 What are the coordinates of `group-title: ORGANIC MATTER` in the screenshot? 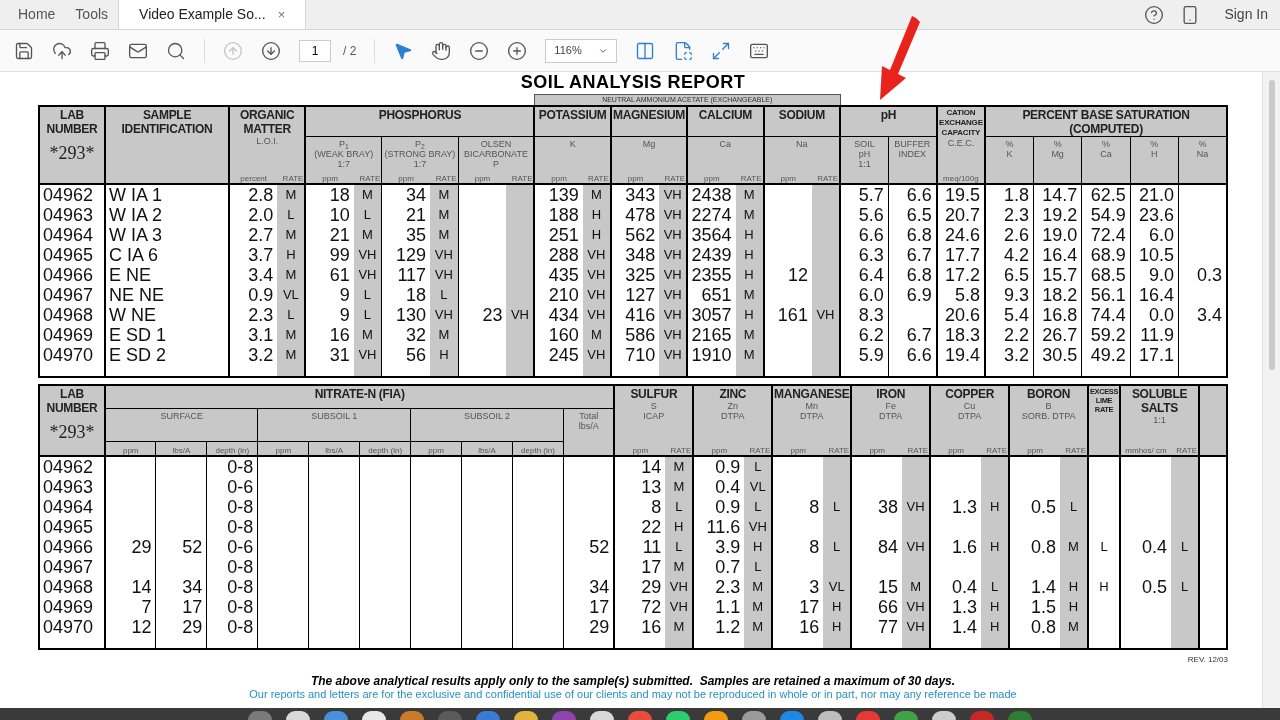 It's located at (267, 122).